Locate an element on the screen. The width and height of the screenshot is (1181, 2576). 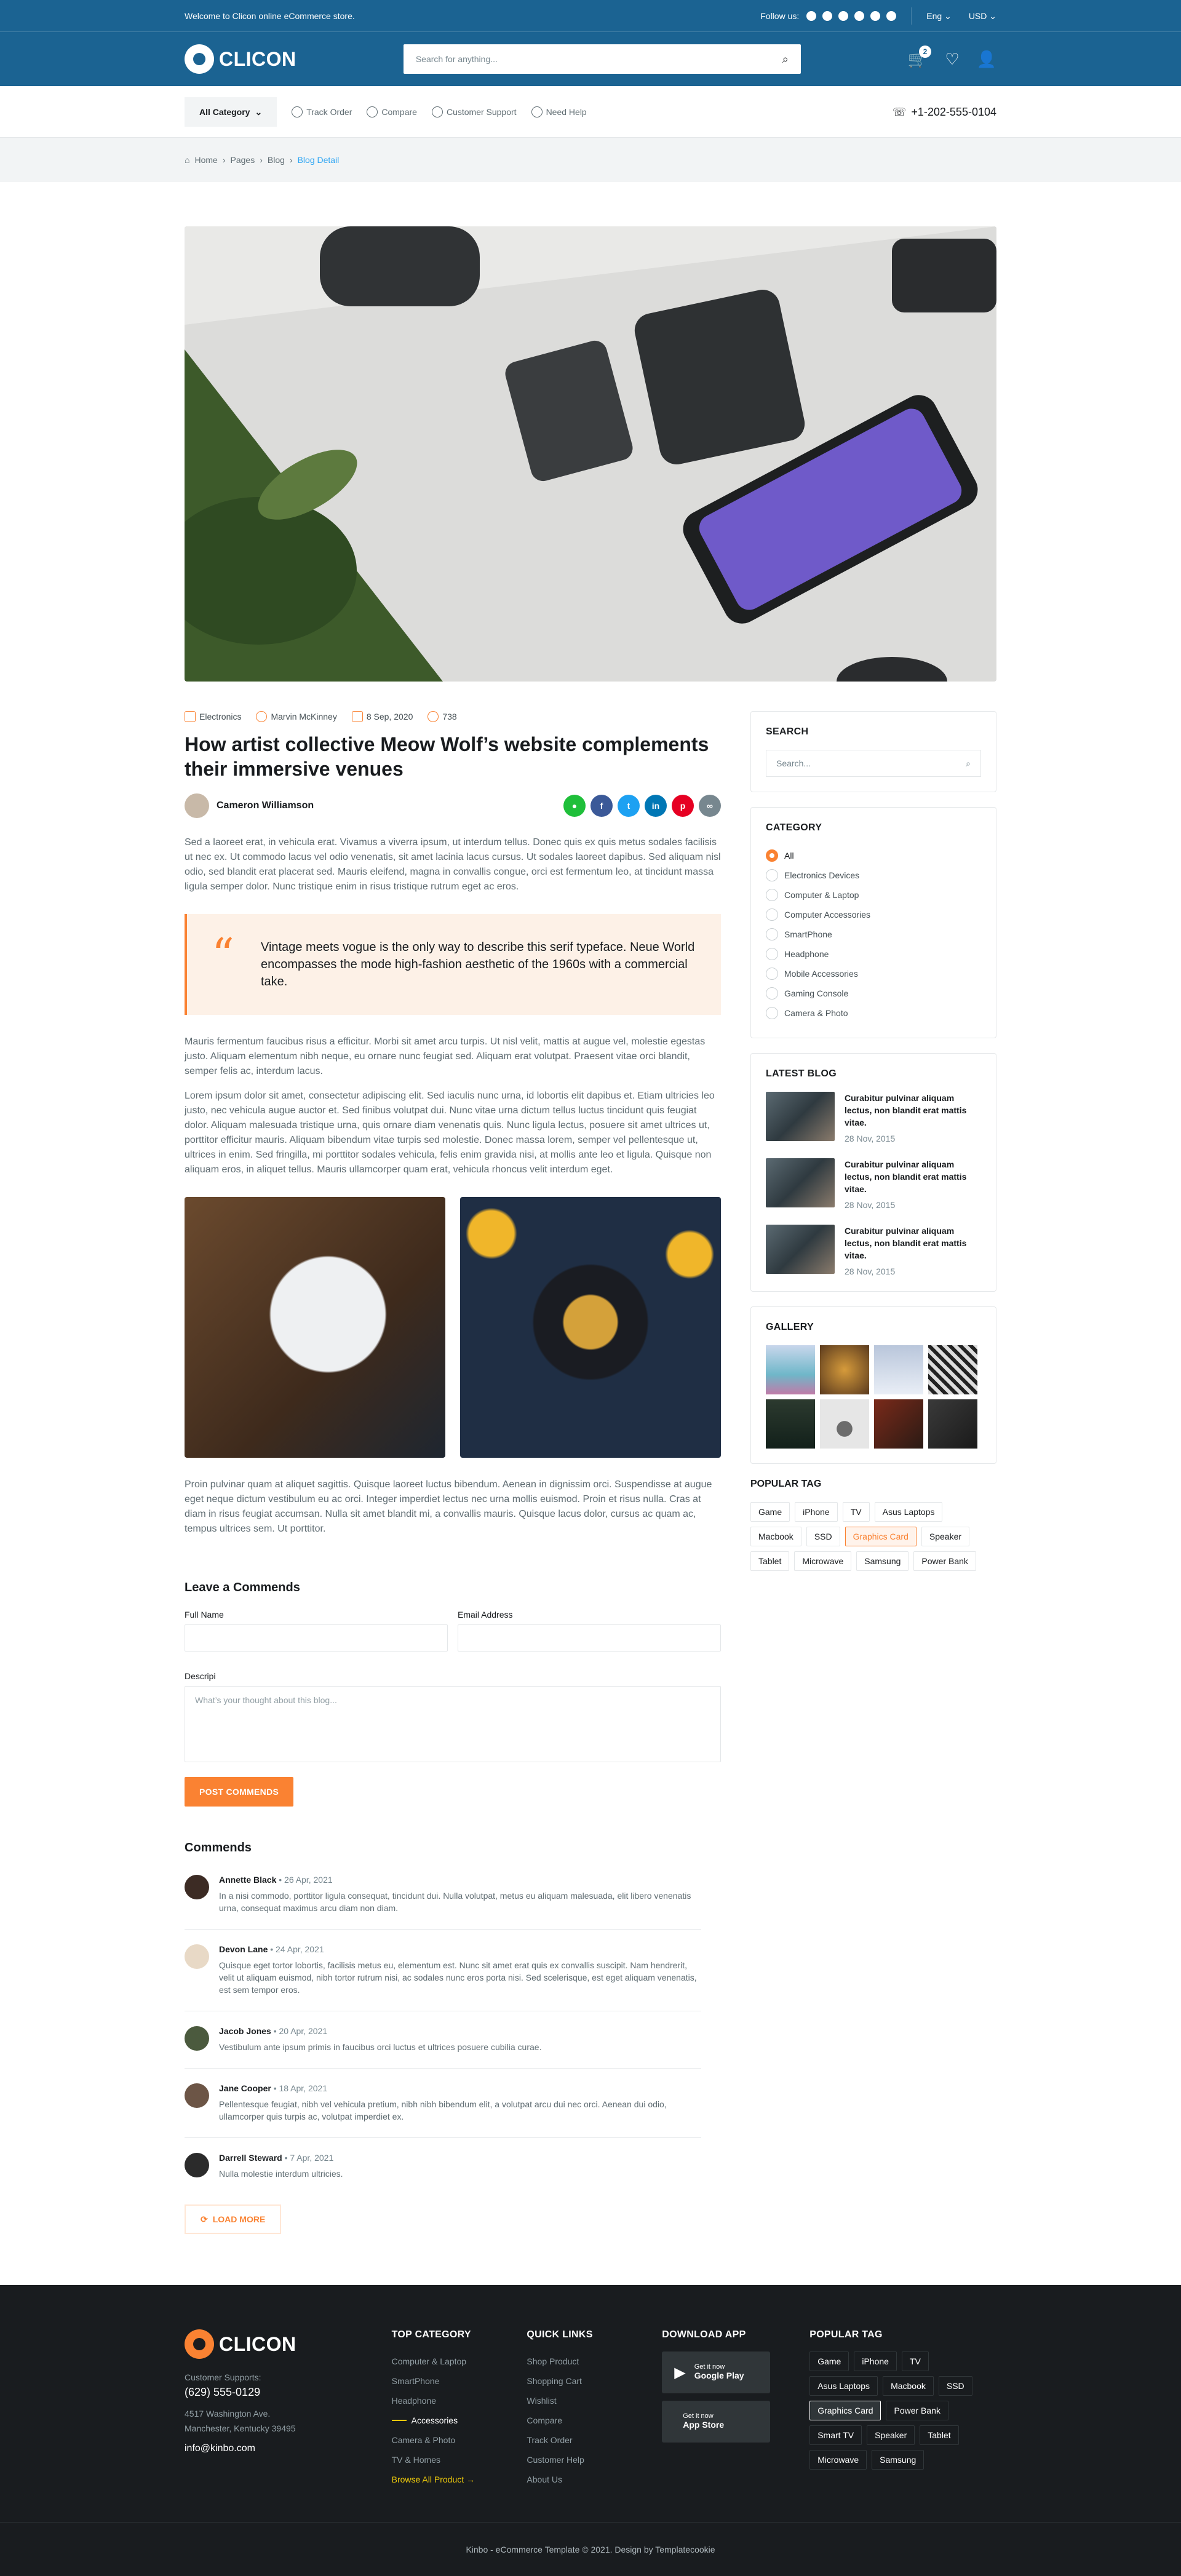
link-icon: ∞ is located at coordinates (710, 806).